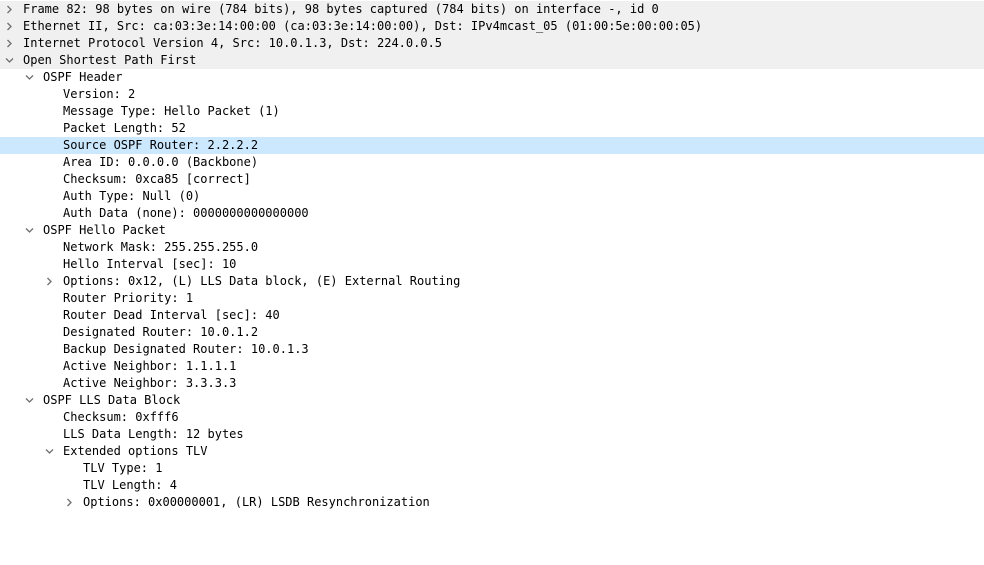  I want to click on tree-row-label: Checksum: 0xca85 [correct], so click(157, 179).